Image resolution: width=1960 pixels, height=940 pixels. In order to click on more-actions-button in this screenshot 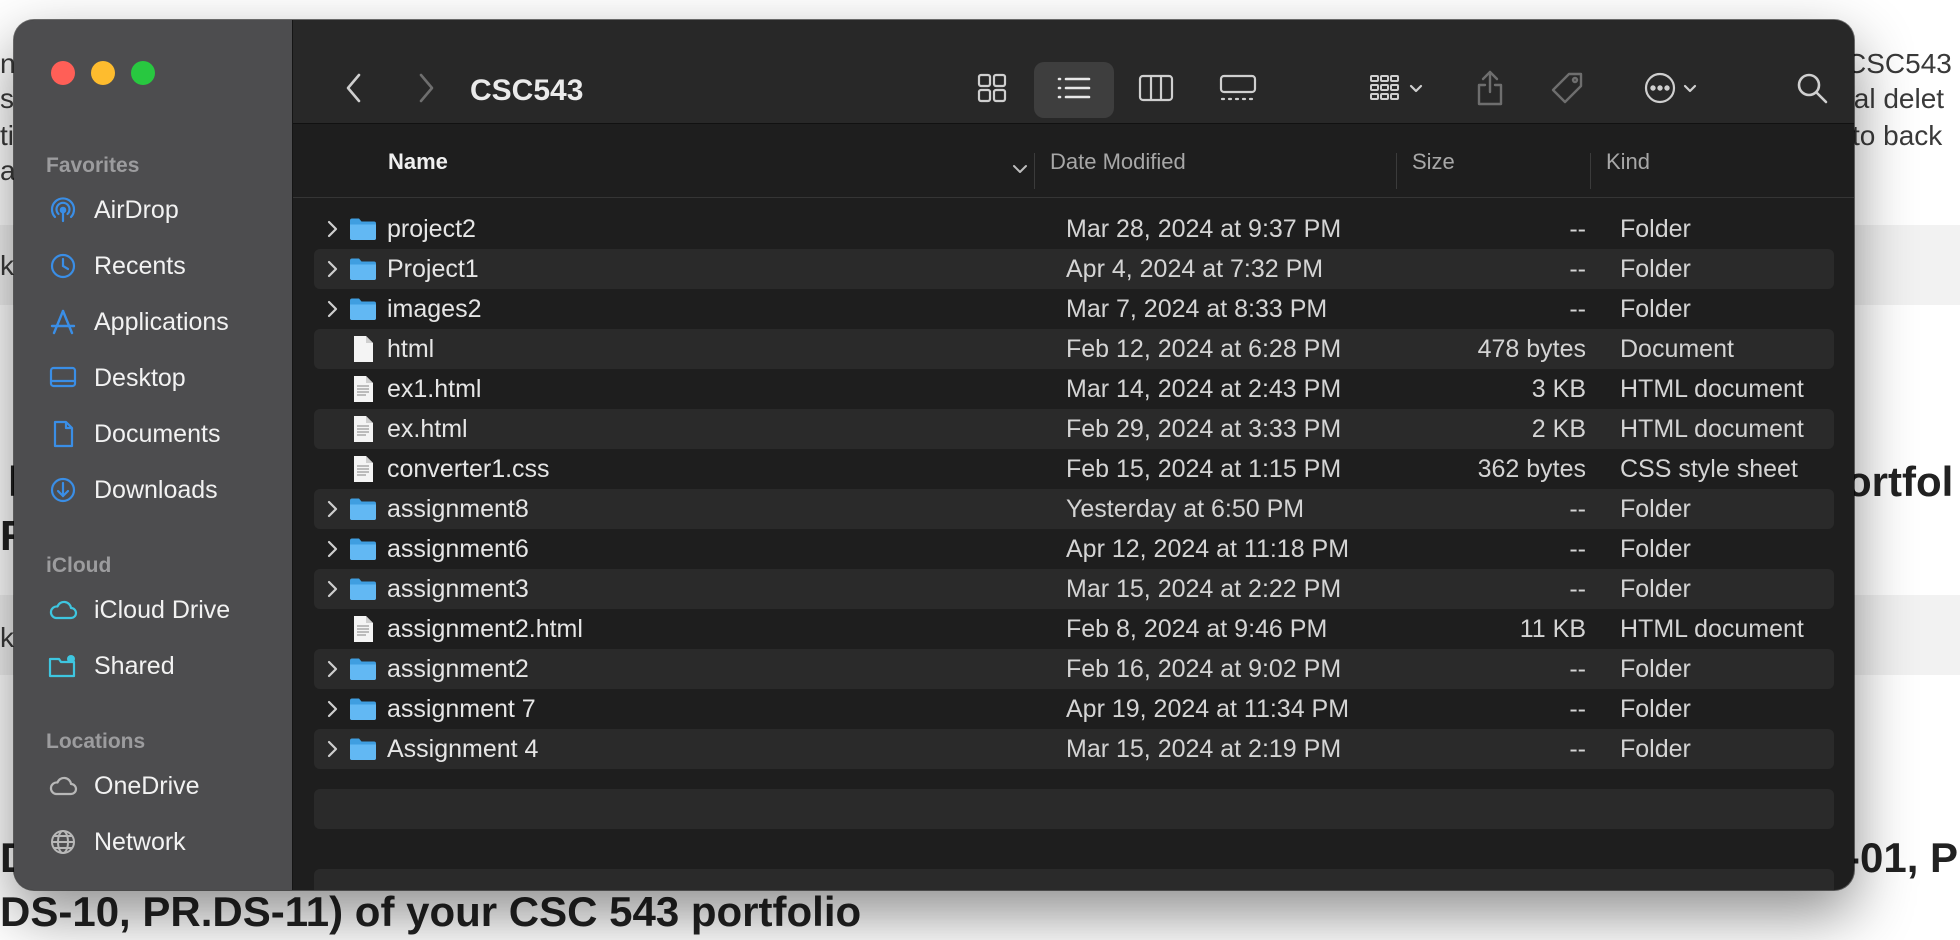, I will do `click(1670, 90)`.